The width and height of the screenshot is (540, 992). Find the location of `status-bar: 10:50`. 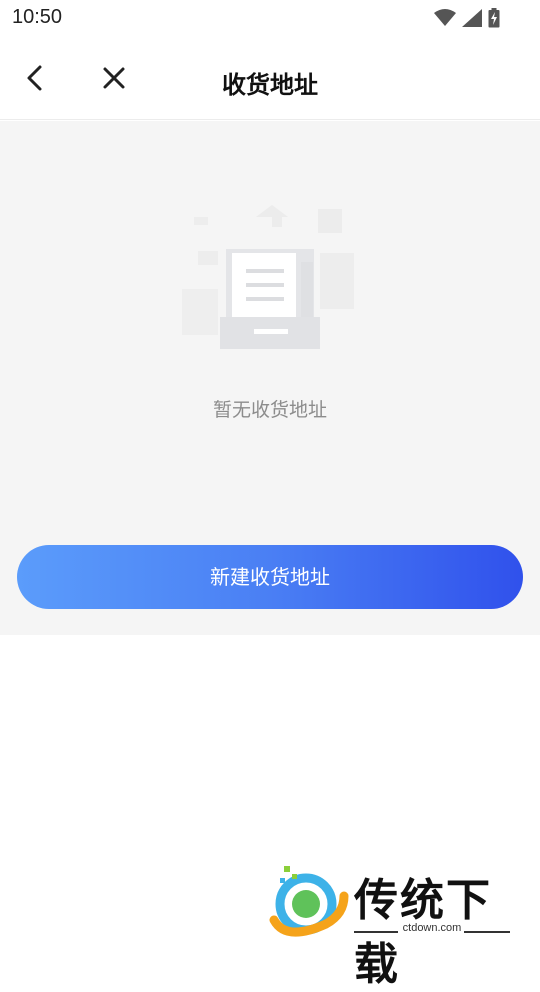

status-bar: 10:50 is located at coordinates (270, 19).